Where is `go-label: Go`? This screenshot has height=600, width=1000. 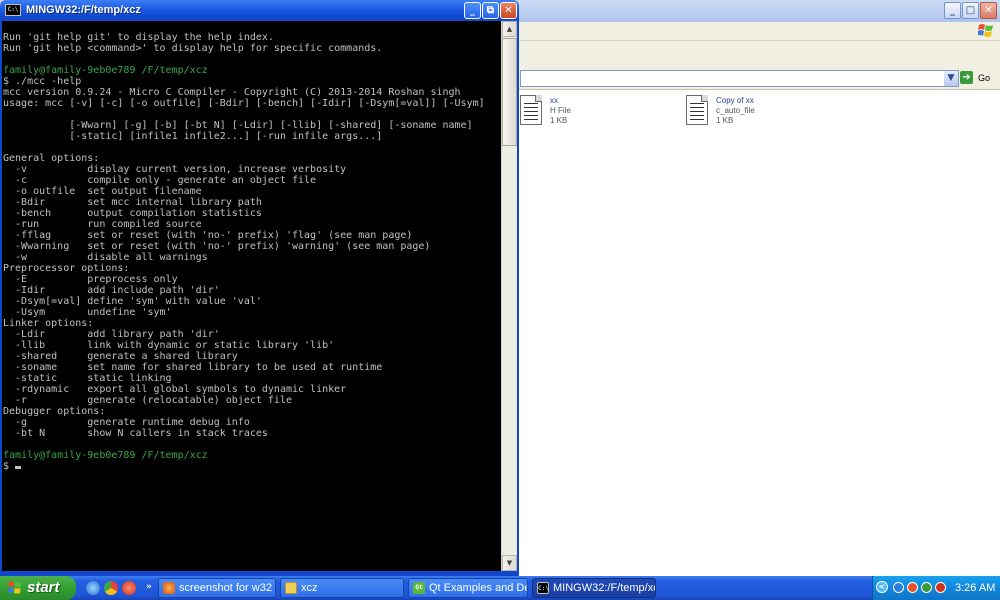 go-label: Go is located at coordinates (984, 78).